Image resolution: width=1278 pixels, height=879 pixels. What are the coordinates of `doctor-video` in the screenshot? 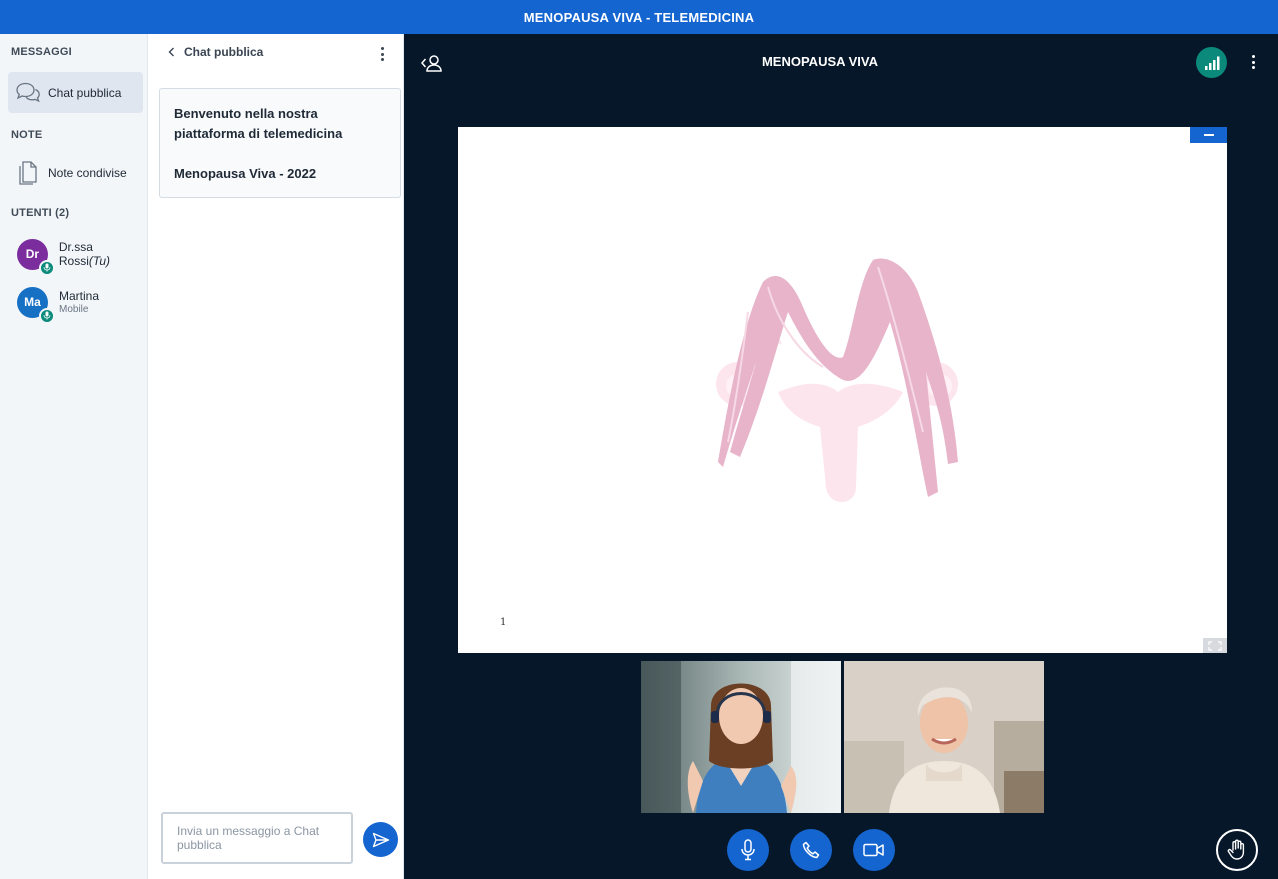 It's located at (741, 737).